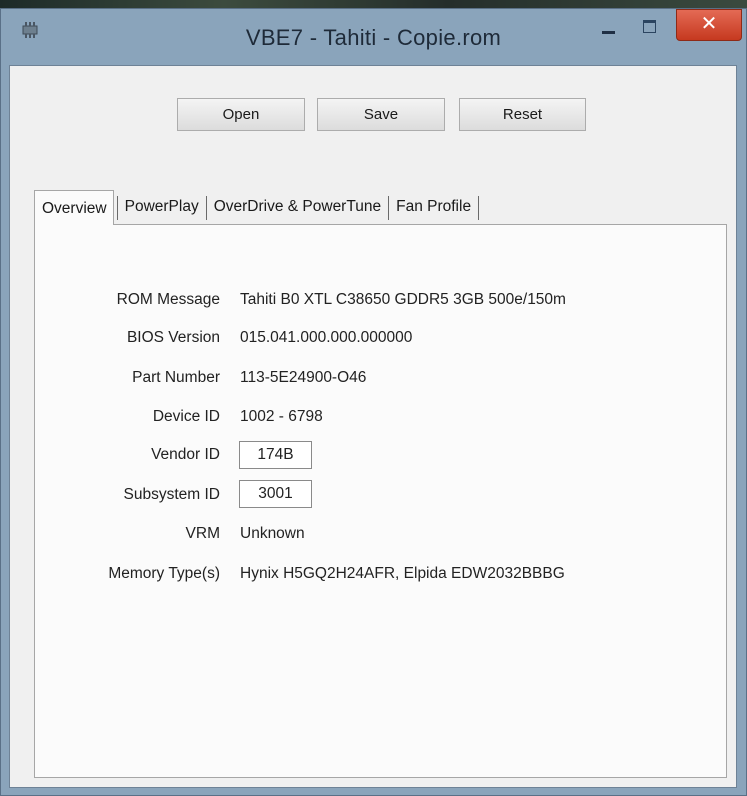 This screenshot has height=796, width=747. What do you see at coordinates (171, 494) in the screenshot?
I see `subsystem-id-label: Subsystem ID` at bounding box center [171, 494].